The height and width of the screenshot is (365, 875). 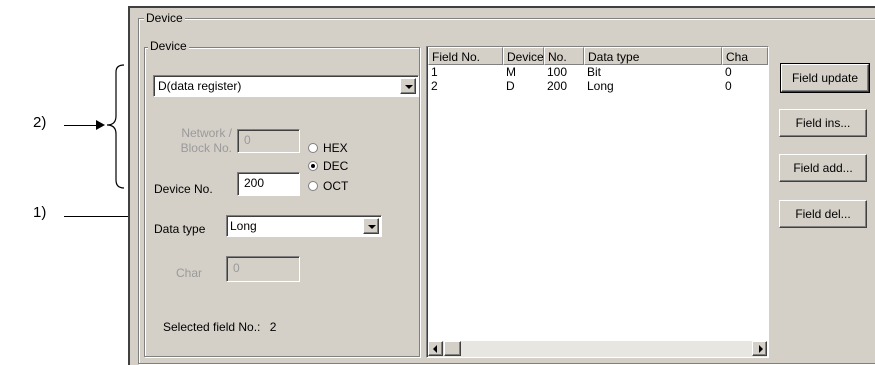 What do you see at coordinates (523, 56) in the screenshot?
I see `column-header-device: Device` at bounding box center [523, 56].